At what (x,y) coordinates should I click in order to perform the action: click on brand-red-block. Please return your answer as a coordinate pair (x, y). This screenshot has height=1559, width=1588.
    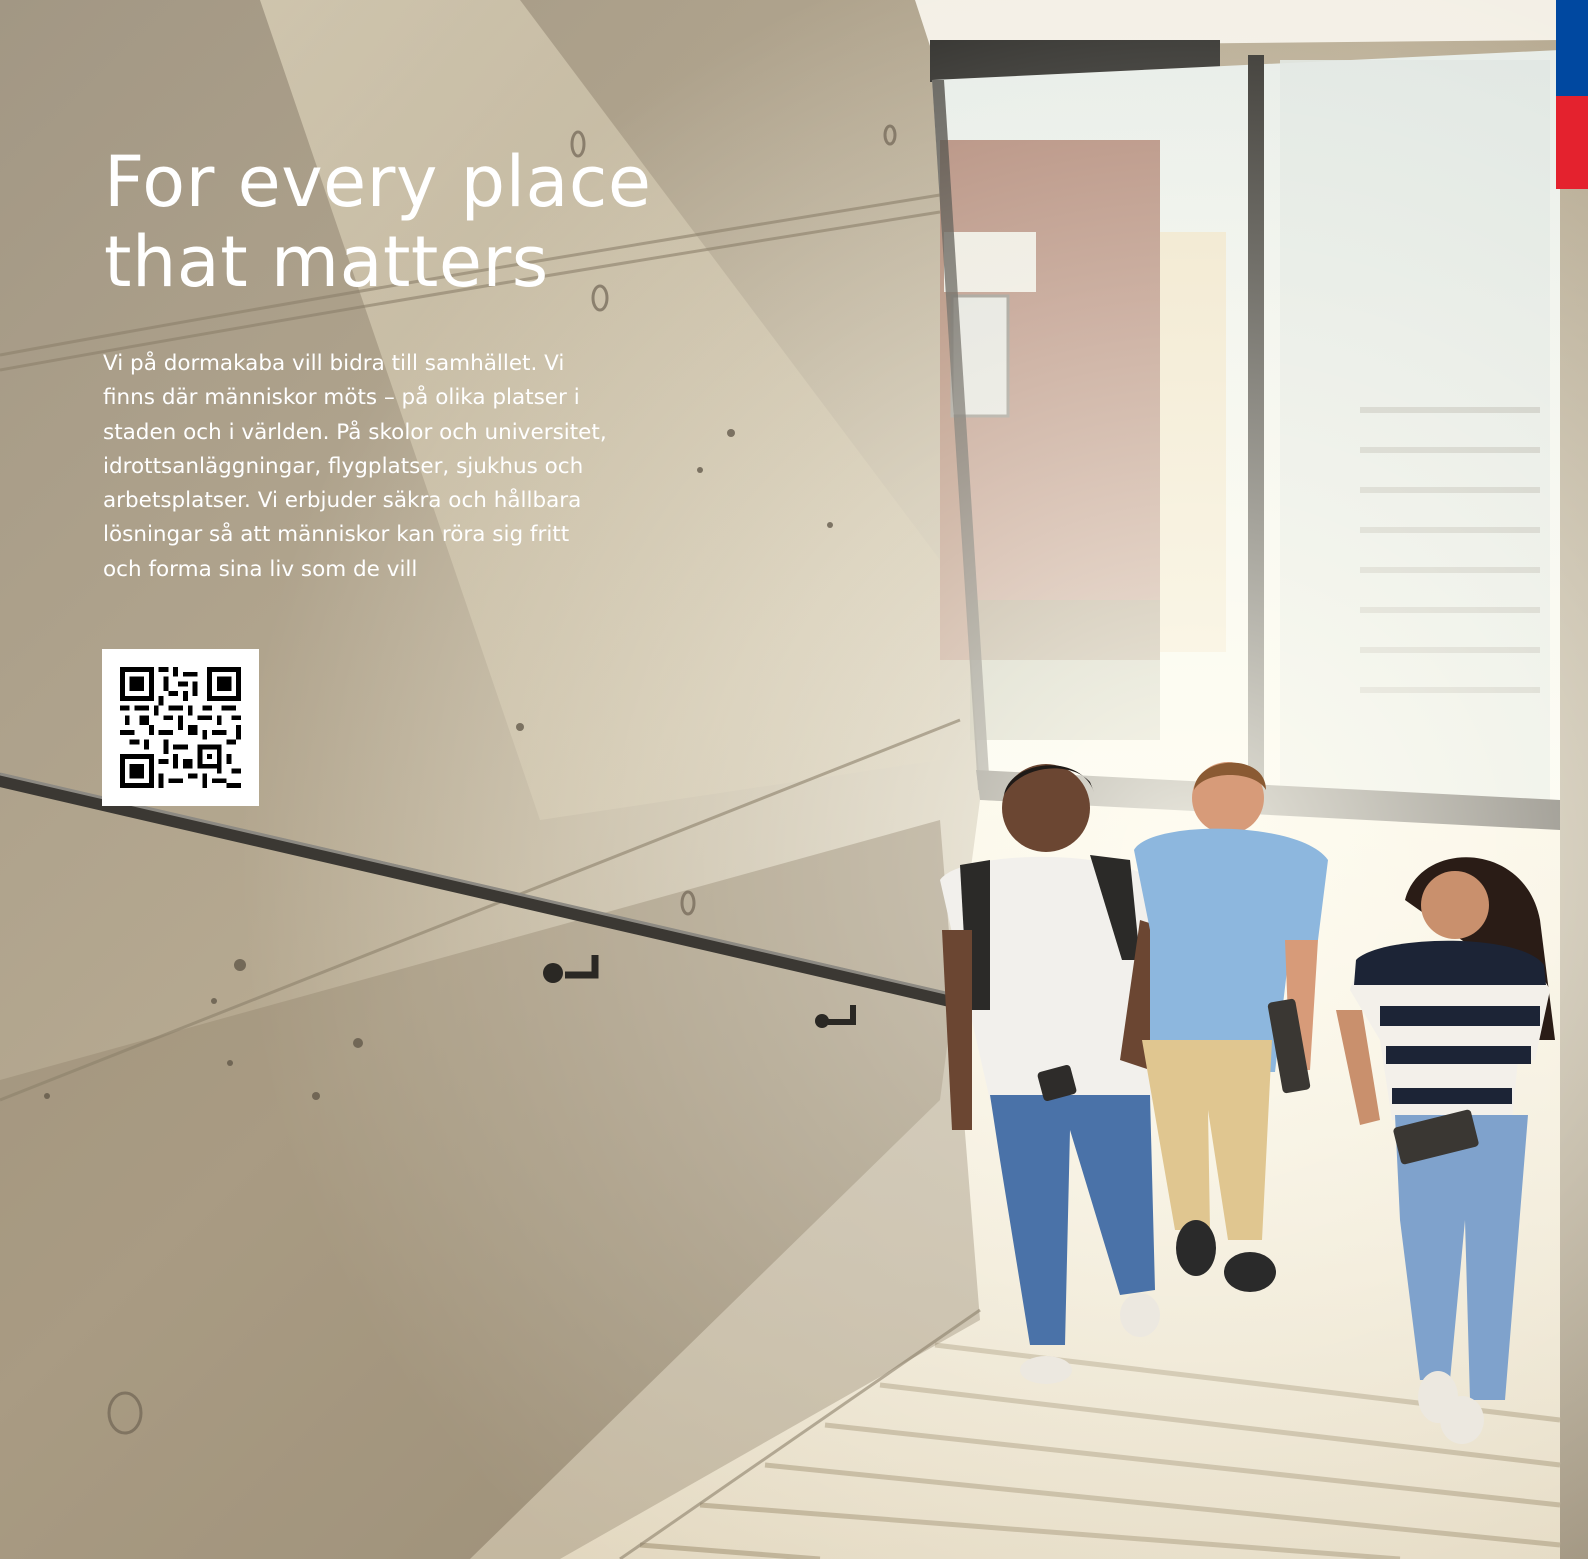
    Looking at the image, I should click on (1572, 142).